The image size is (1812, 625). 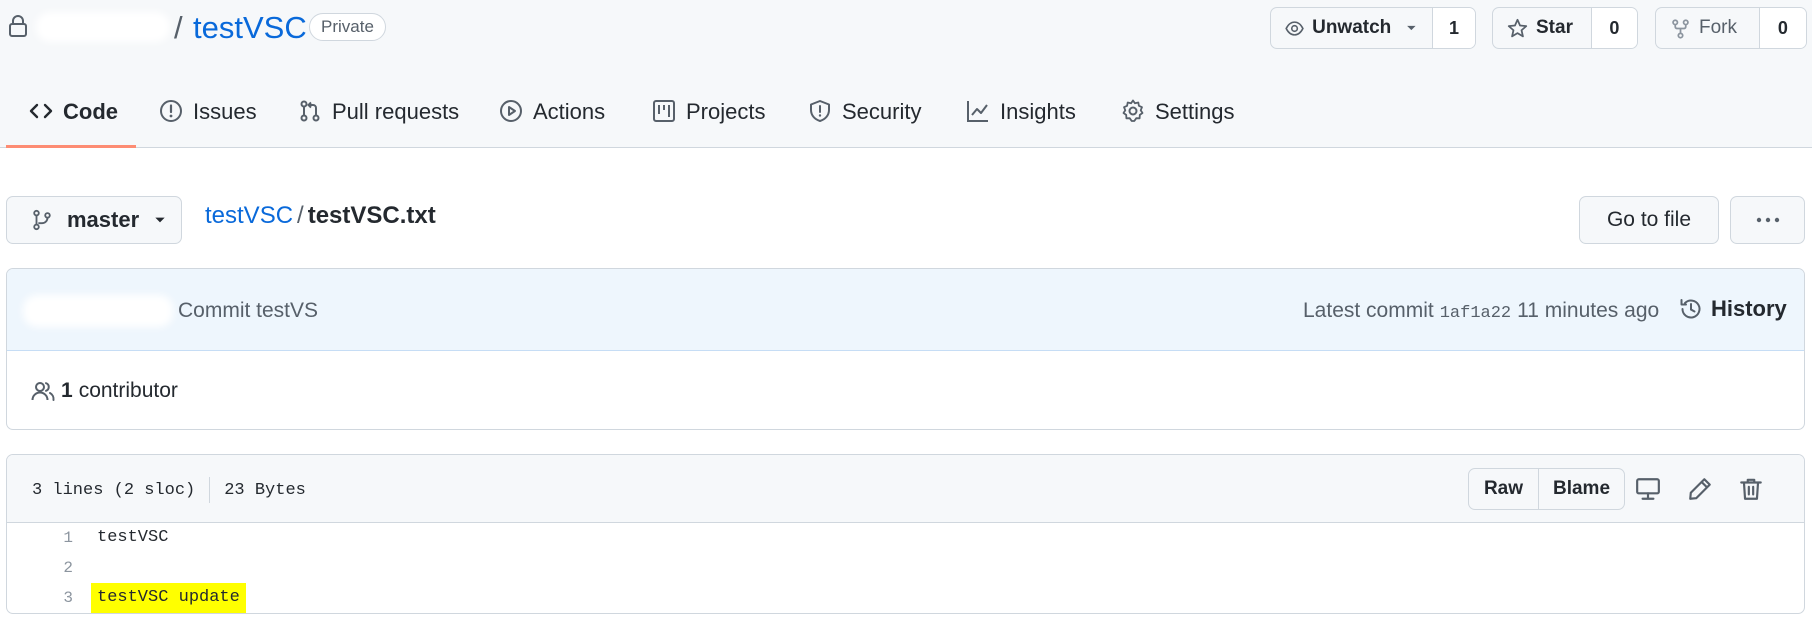 What do you see at coordinates (90, 111) in the screenshot?
I see `tab-code-label: Code` at bounding box center [90, 111].